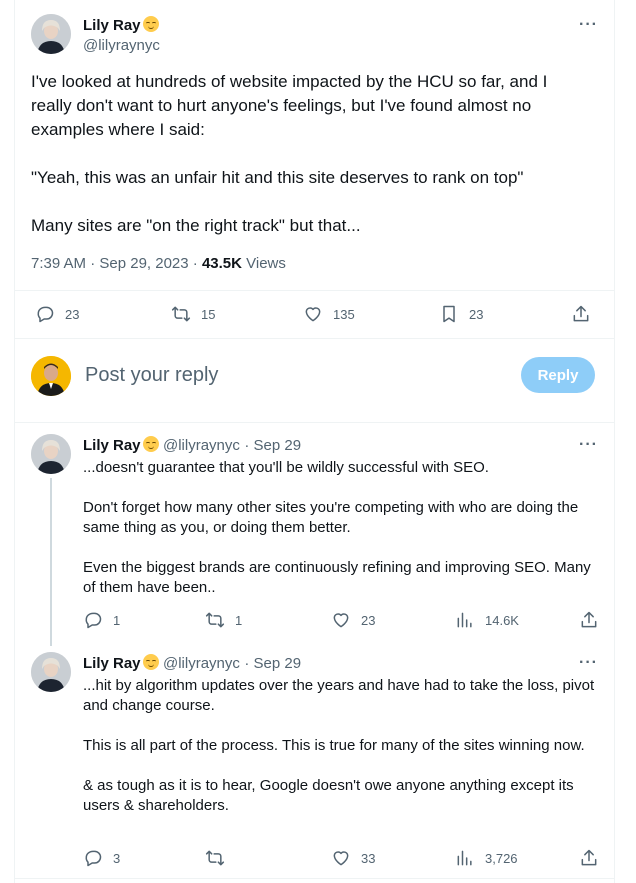 This screenshot has width=636, height=883. I want to click on retweet-button: 1, so click(223, 620).